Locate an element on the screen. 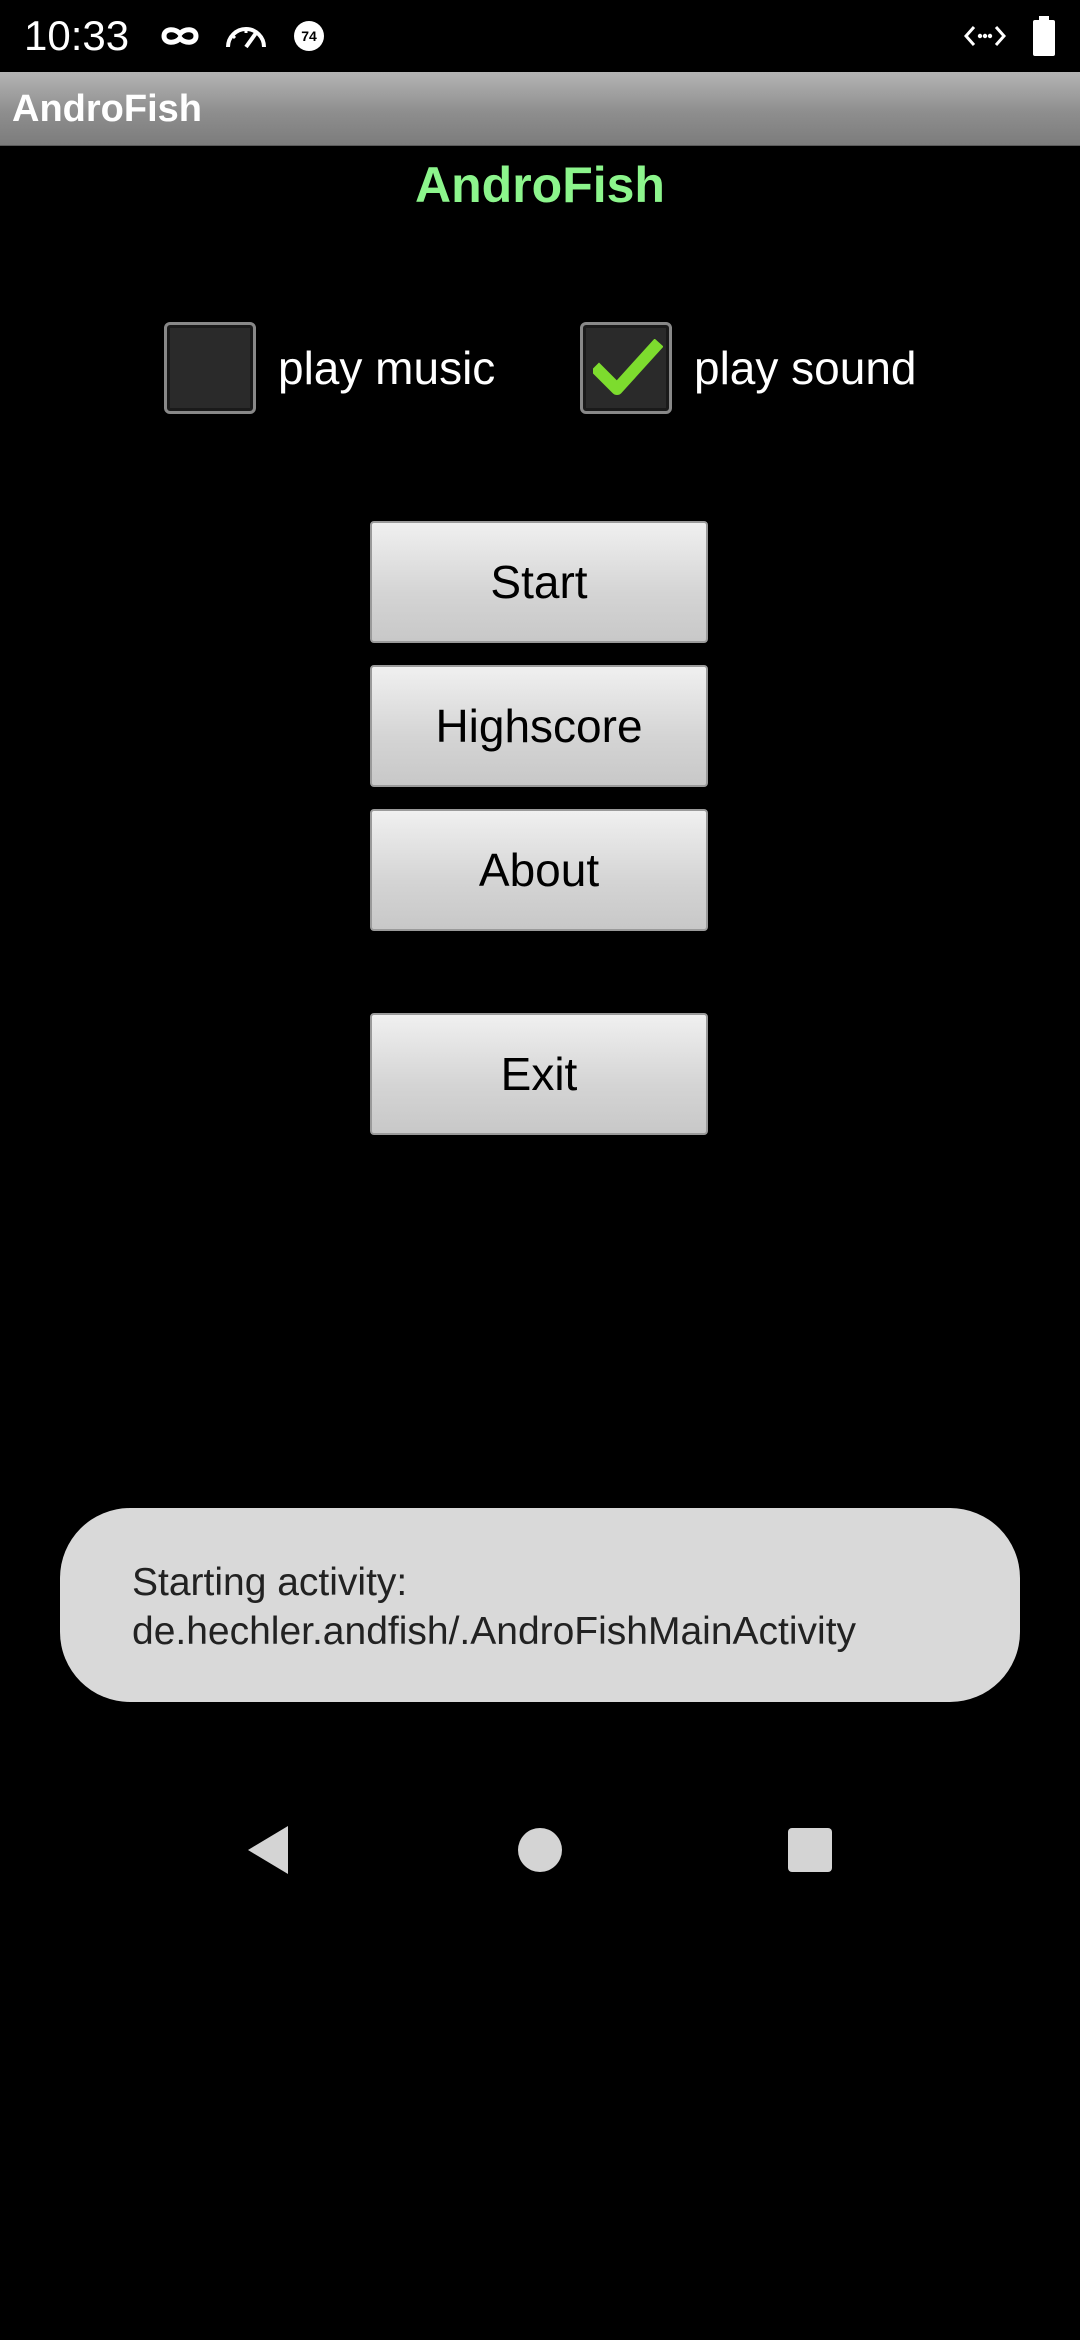  navigation-bar is located at coordinates (540, 1850).